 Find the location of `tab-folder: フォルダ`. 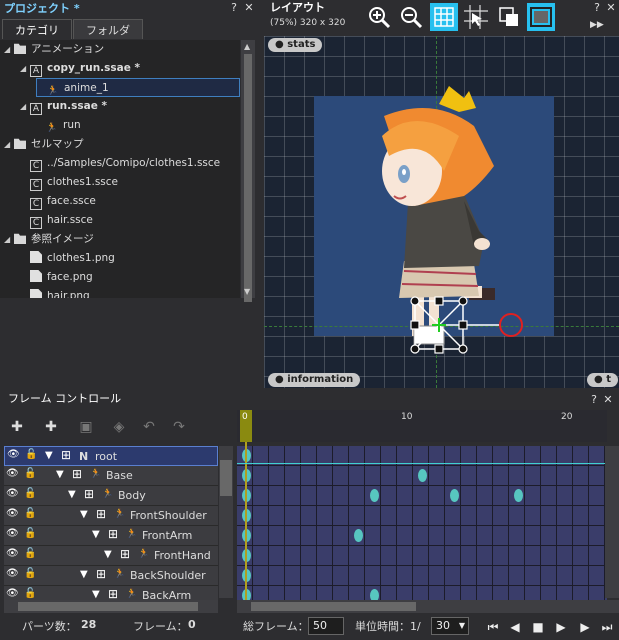

tab-folder: フォルダ is located at coordinates (108, 29).